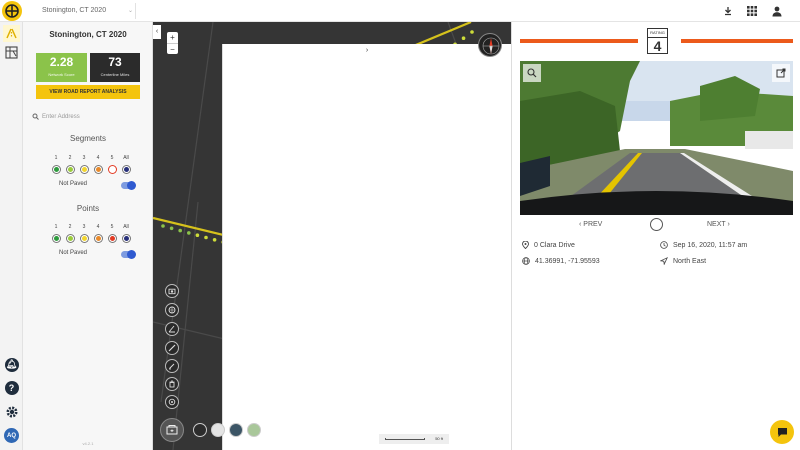 The image size is (800, 450). What do you see at coordinates (128, 254) in the screenshot?
I see `points-not-paved-toggle` at bounding box center [128, 254].